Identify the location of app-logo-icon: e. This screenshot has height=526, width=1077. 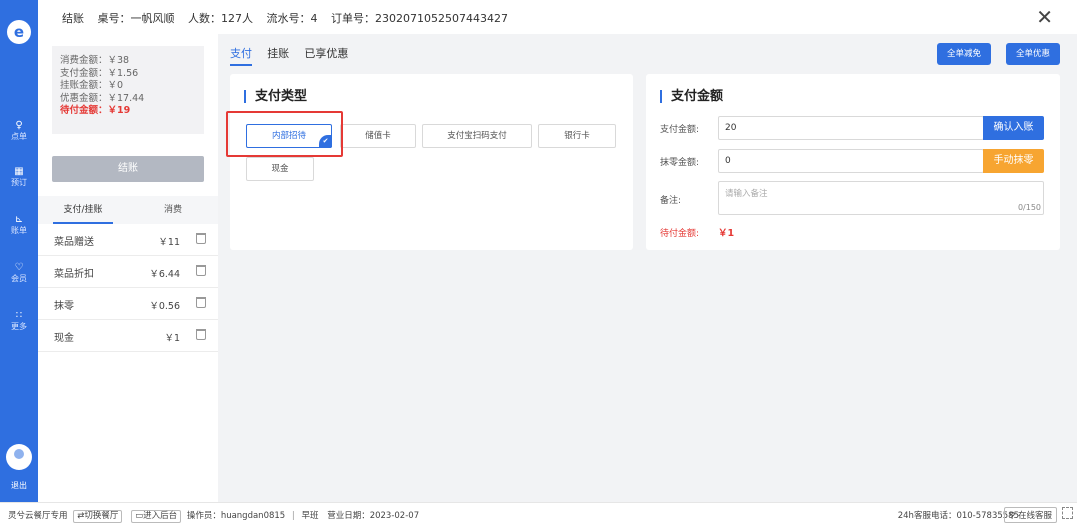
(19, 32).